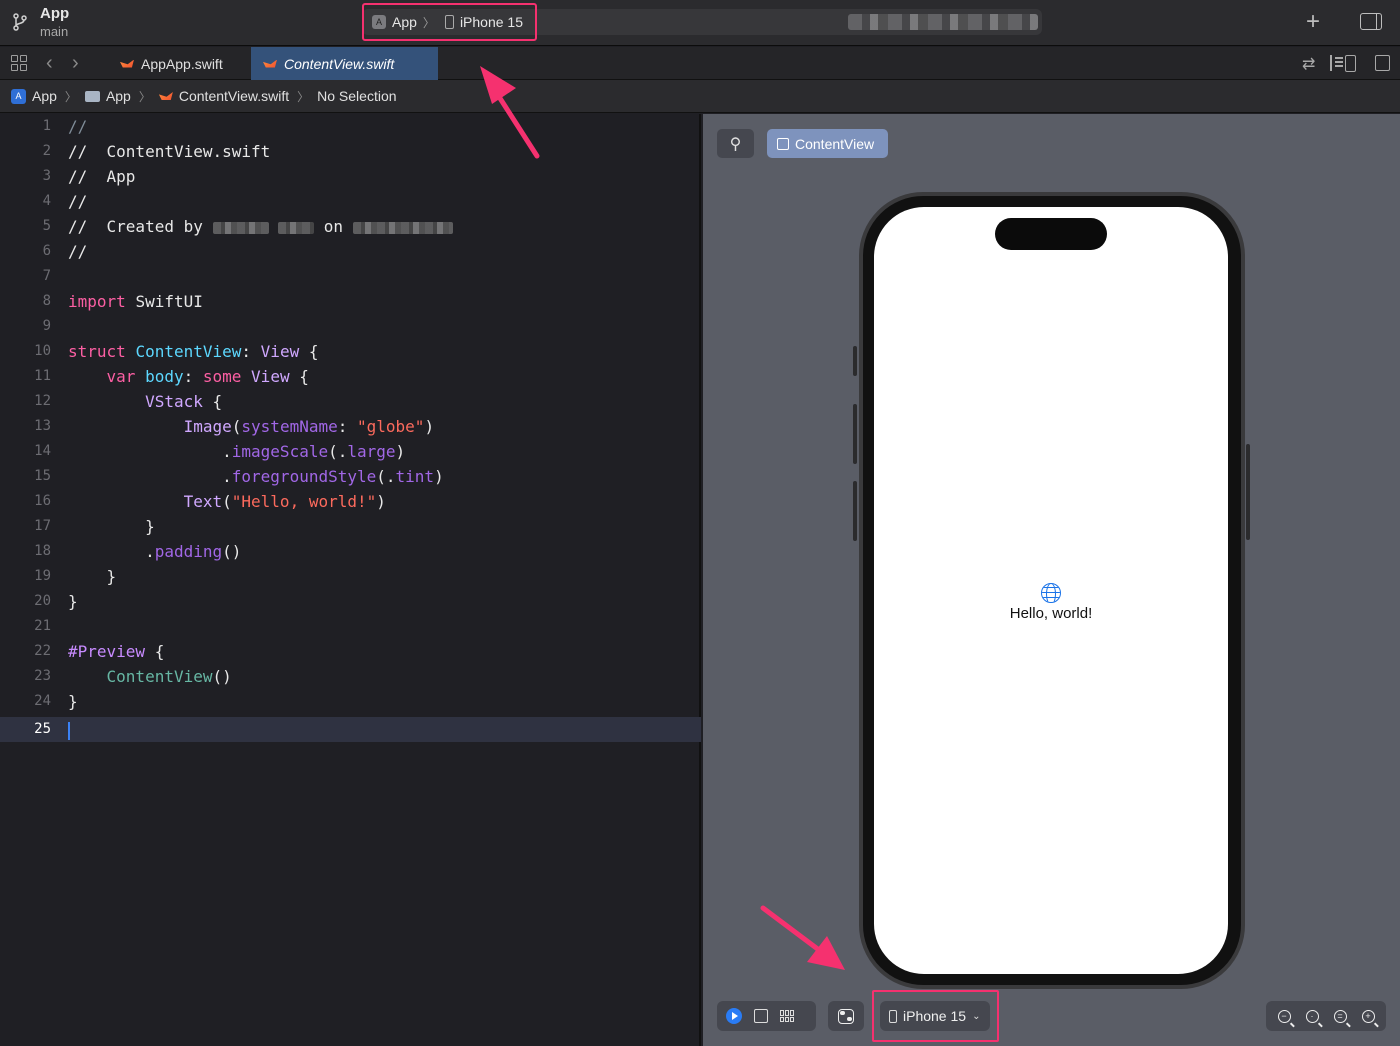 Image resolution: width=1400 pixels, height=1046 pixels. I want to click on volume-up-button, so click(855, 434).